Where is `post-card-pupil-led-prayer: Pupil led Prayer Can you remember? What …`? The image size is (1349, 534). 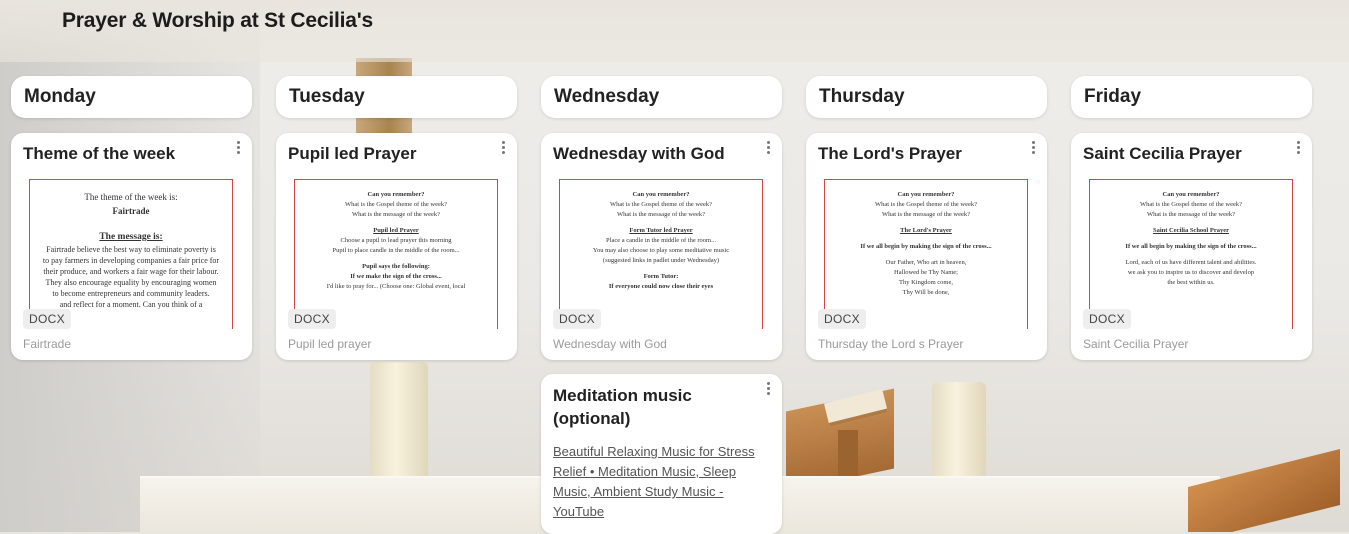
post-card-pupil-led-prayer: Pupil led Prayer Can you remember? What … is located at coordinates (396, 246).